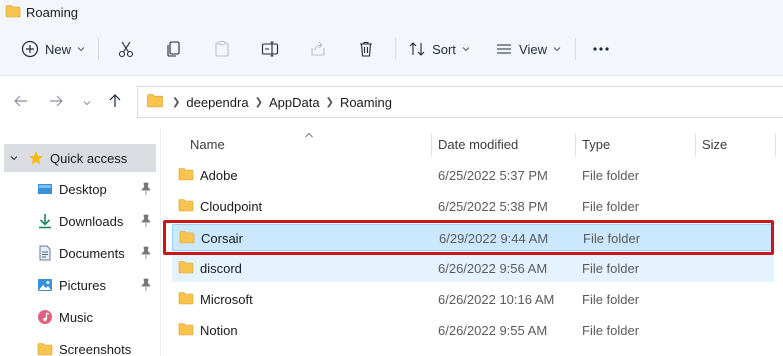 The width and height of the screenshot is (783, 356). What do you see at coordinates (57, 49) in the screenshot?
I see `new-button-label: New` at bounding box center [57, 49].